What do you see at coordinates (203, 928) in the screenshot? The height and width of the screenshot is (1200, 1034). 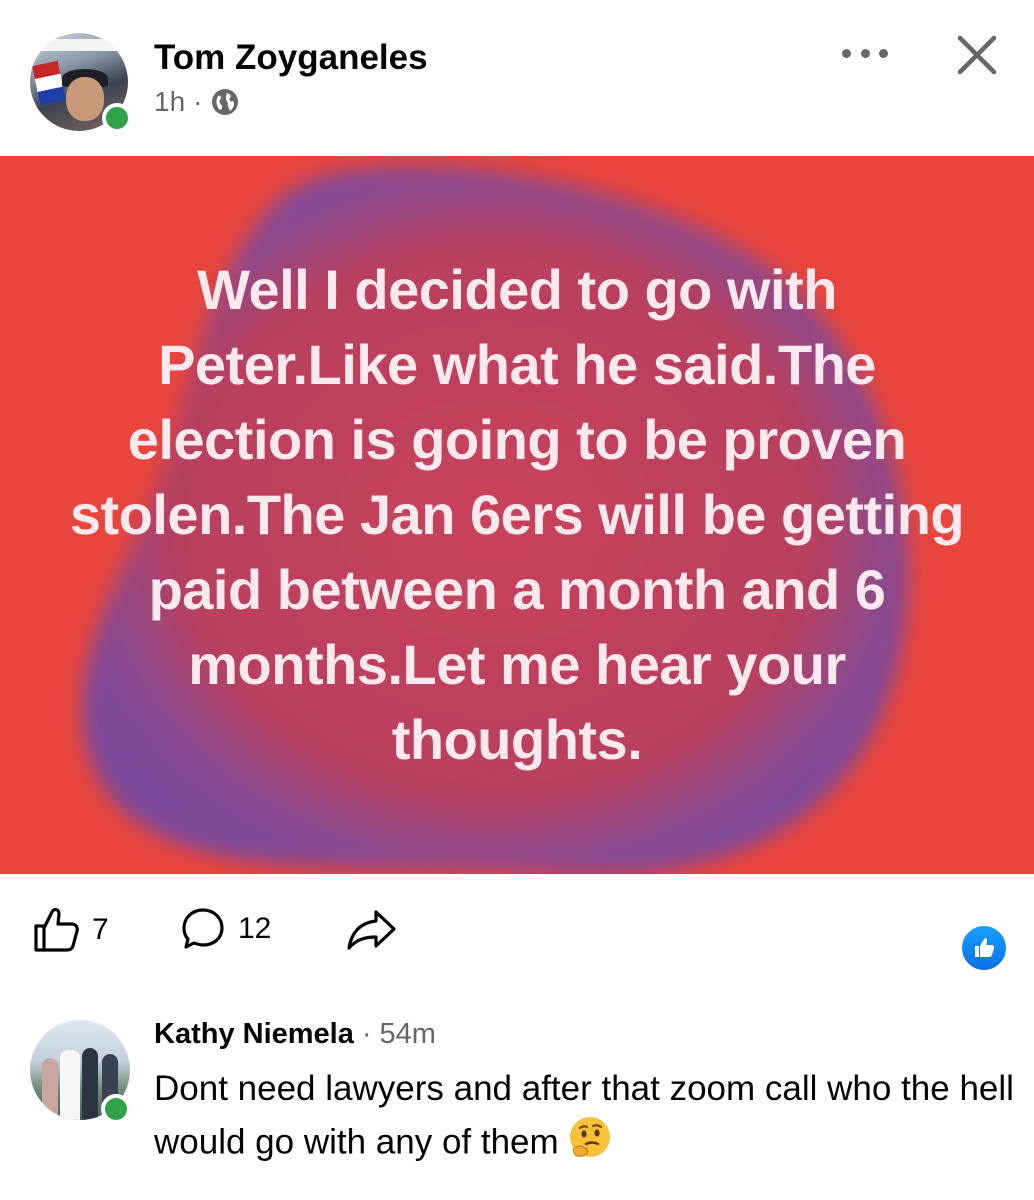 I see `comment-icon` at bounding box center [203, 928].